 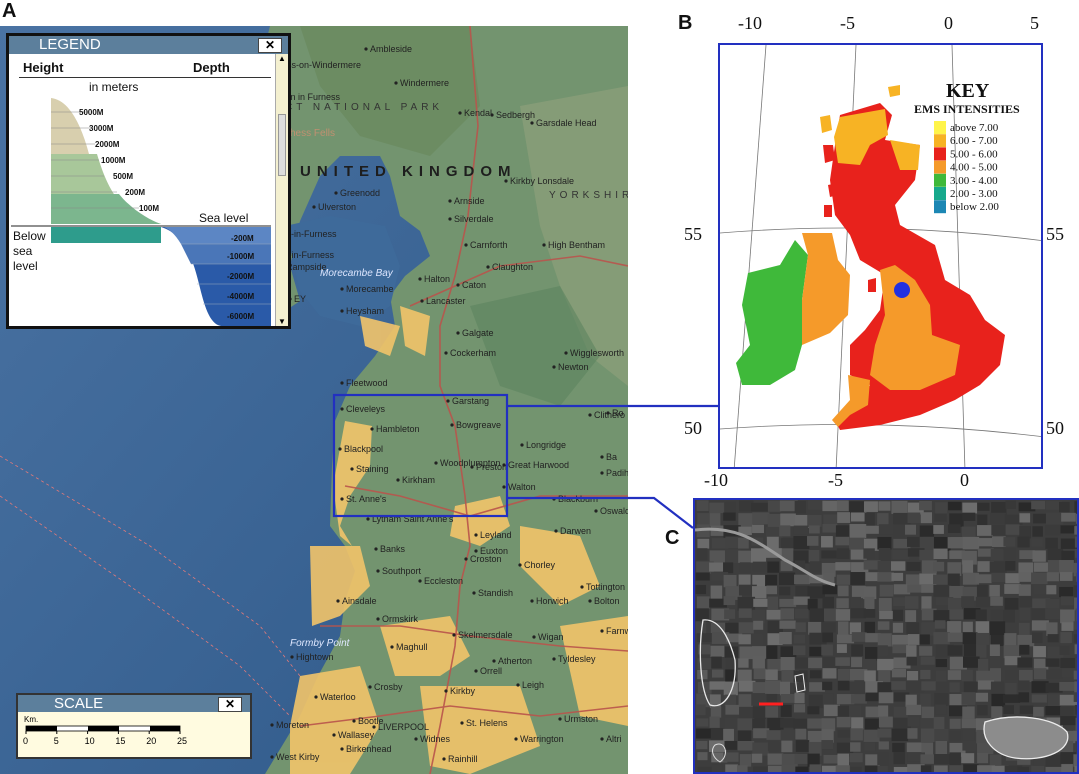 What do you see at coordinates (105, 735) in the screenshot?
I see `scale-bar: 0 5 10 15 20 25` at bounding box center [105, 735].